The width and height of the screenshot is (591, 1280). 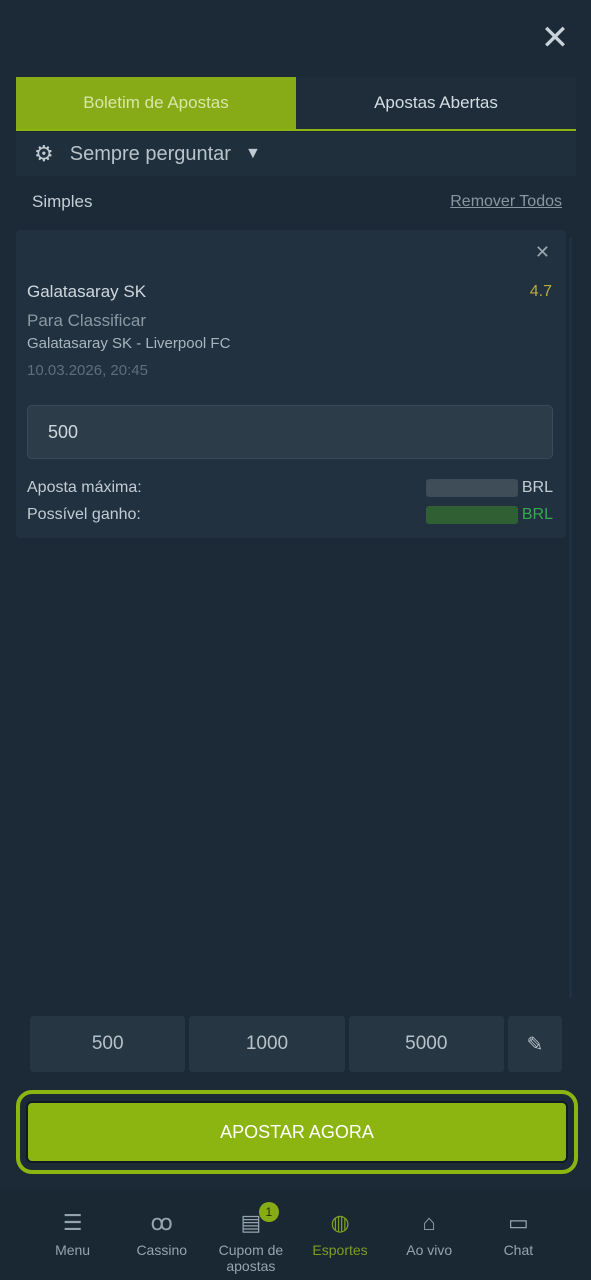 I want to click on gear-icon: ⚙, so click(x=44, y=153).